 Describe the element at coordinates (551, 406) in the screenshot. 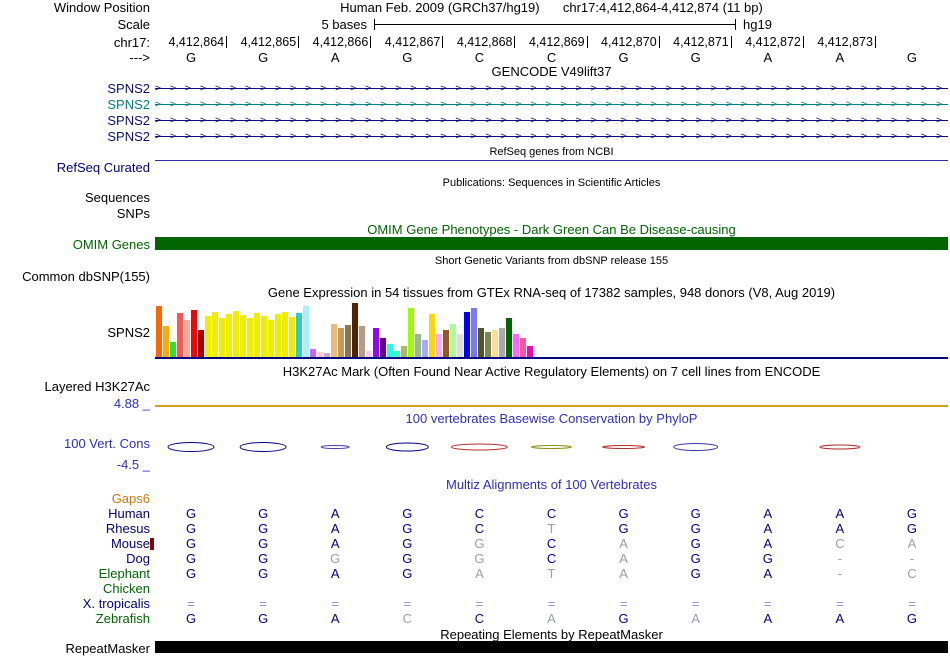

I see `h3k27ac-baseline` at that location.